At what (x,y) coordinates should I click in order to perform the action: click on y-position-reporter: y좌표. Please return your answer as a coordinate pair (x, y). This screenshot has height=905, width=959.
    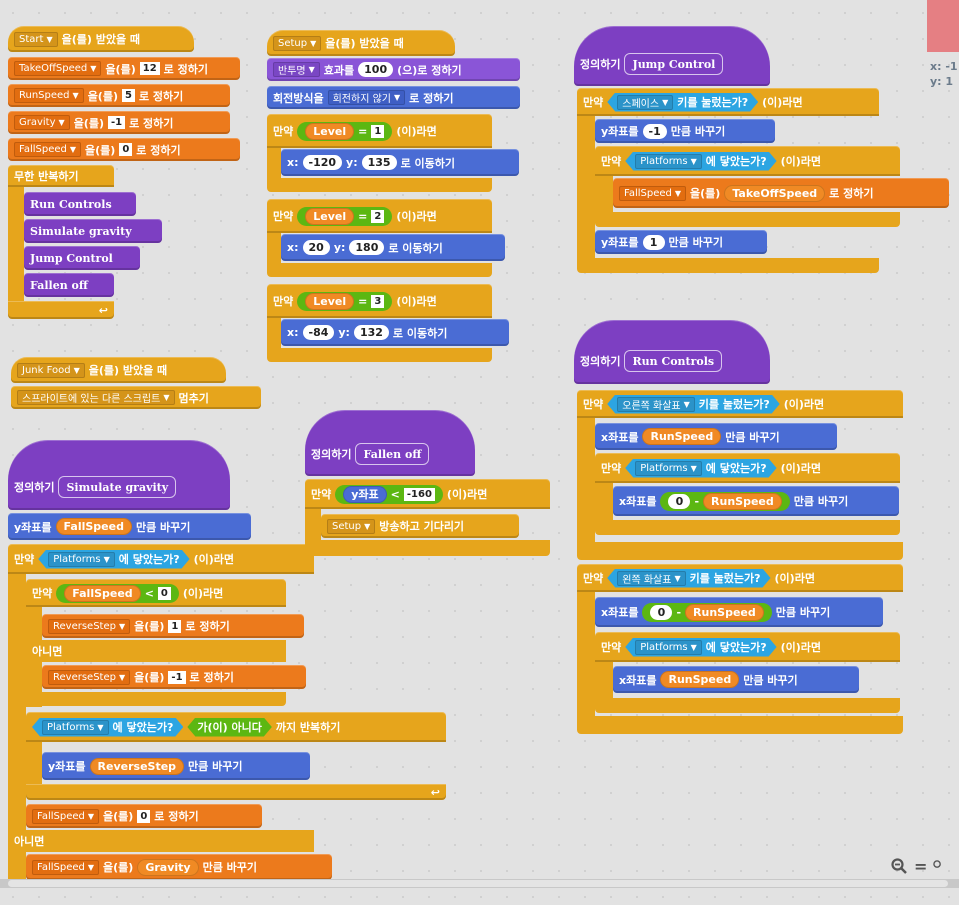
    Looking at the image, I should click on (365, 494).